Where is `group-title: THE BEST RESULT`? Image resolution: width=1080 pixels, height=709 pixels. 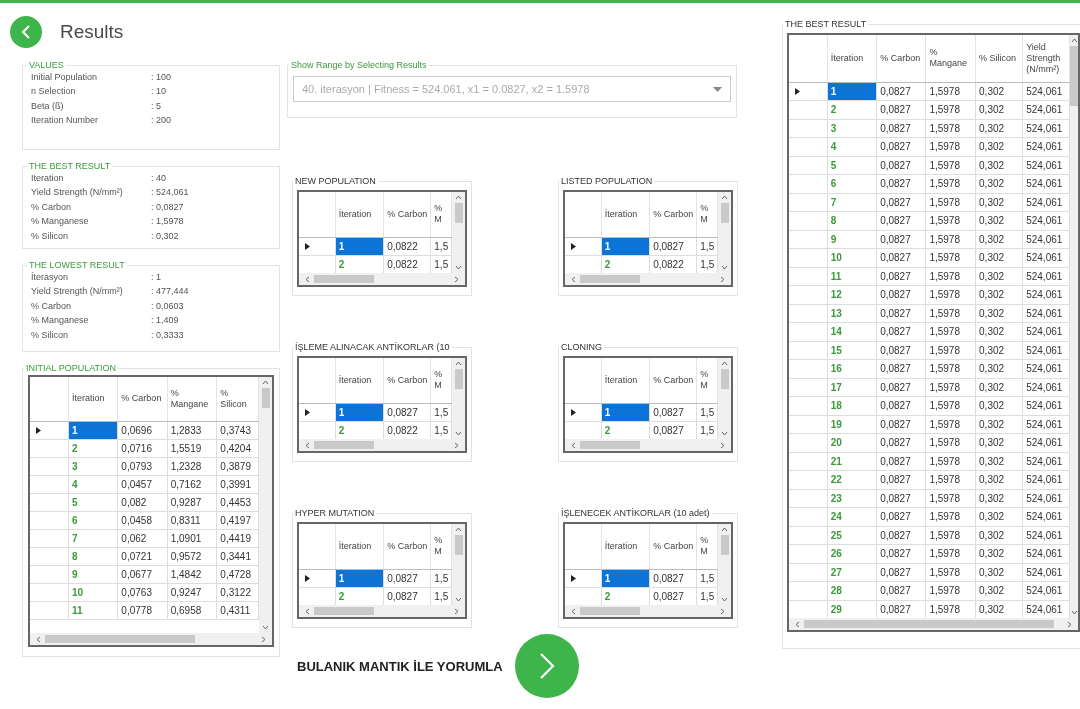
group-title: THE BEST RESULT is located at coordinates (70, 166).